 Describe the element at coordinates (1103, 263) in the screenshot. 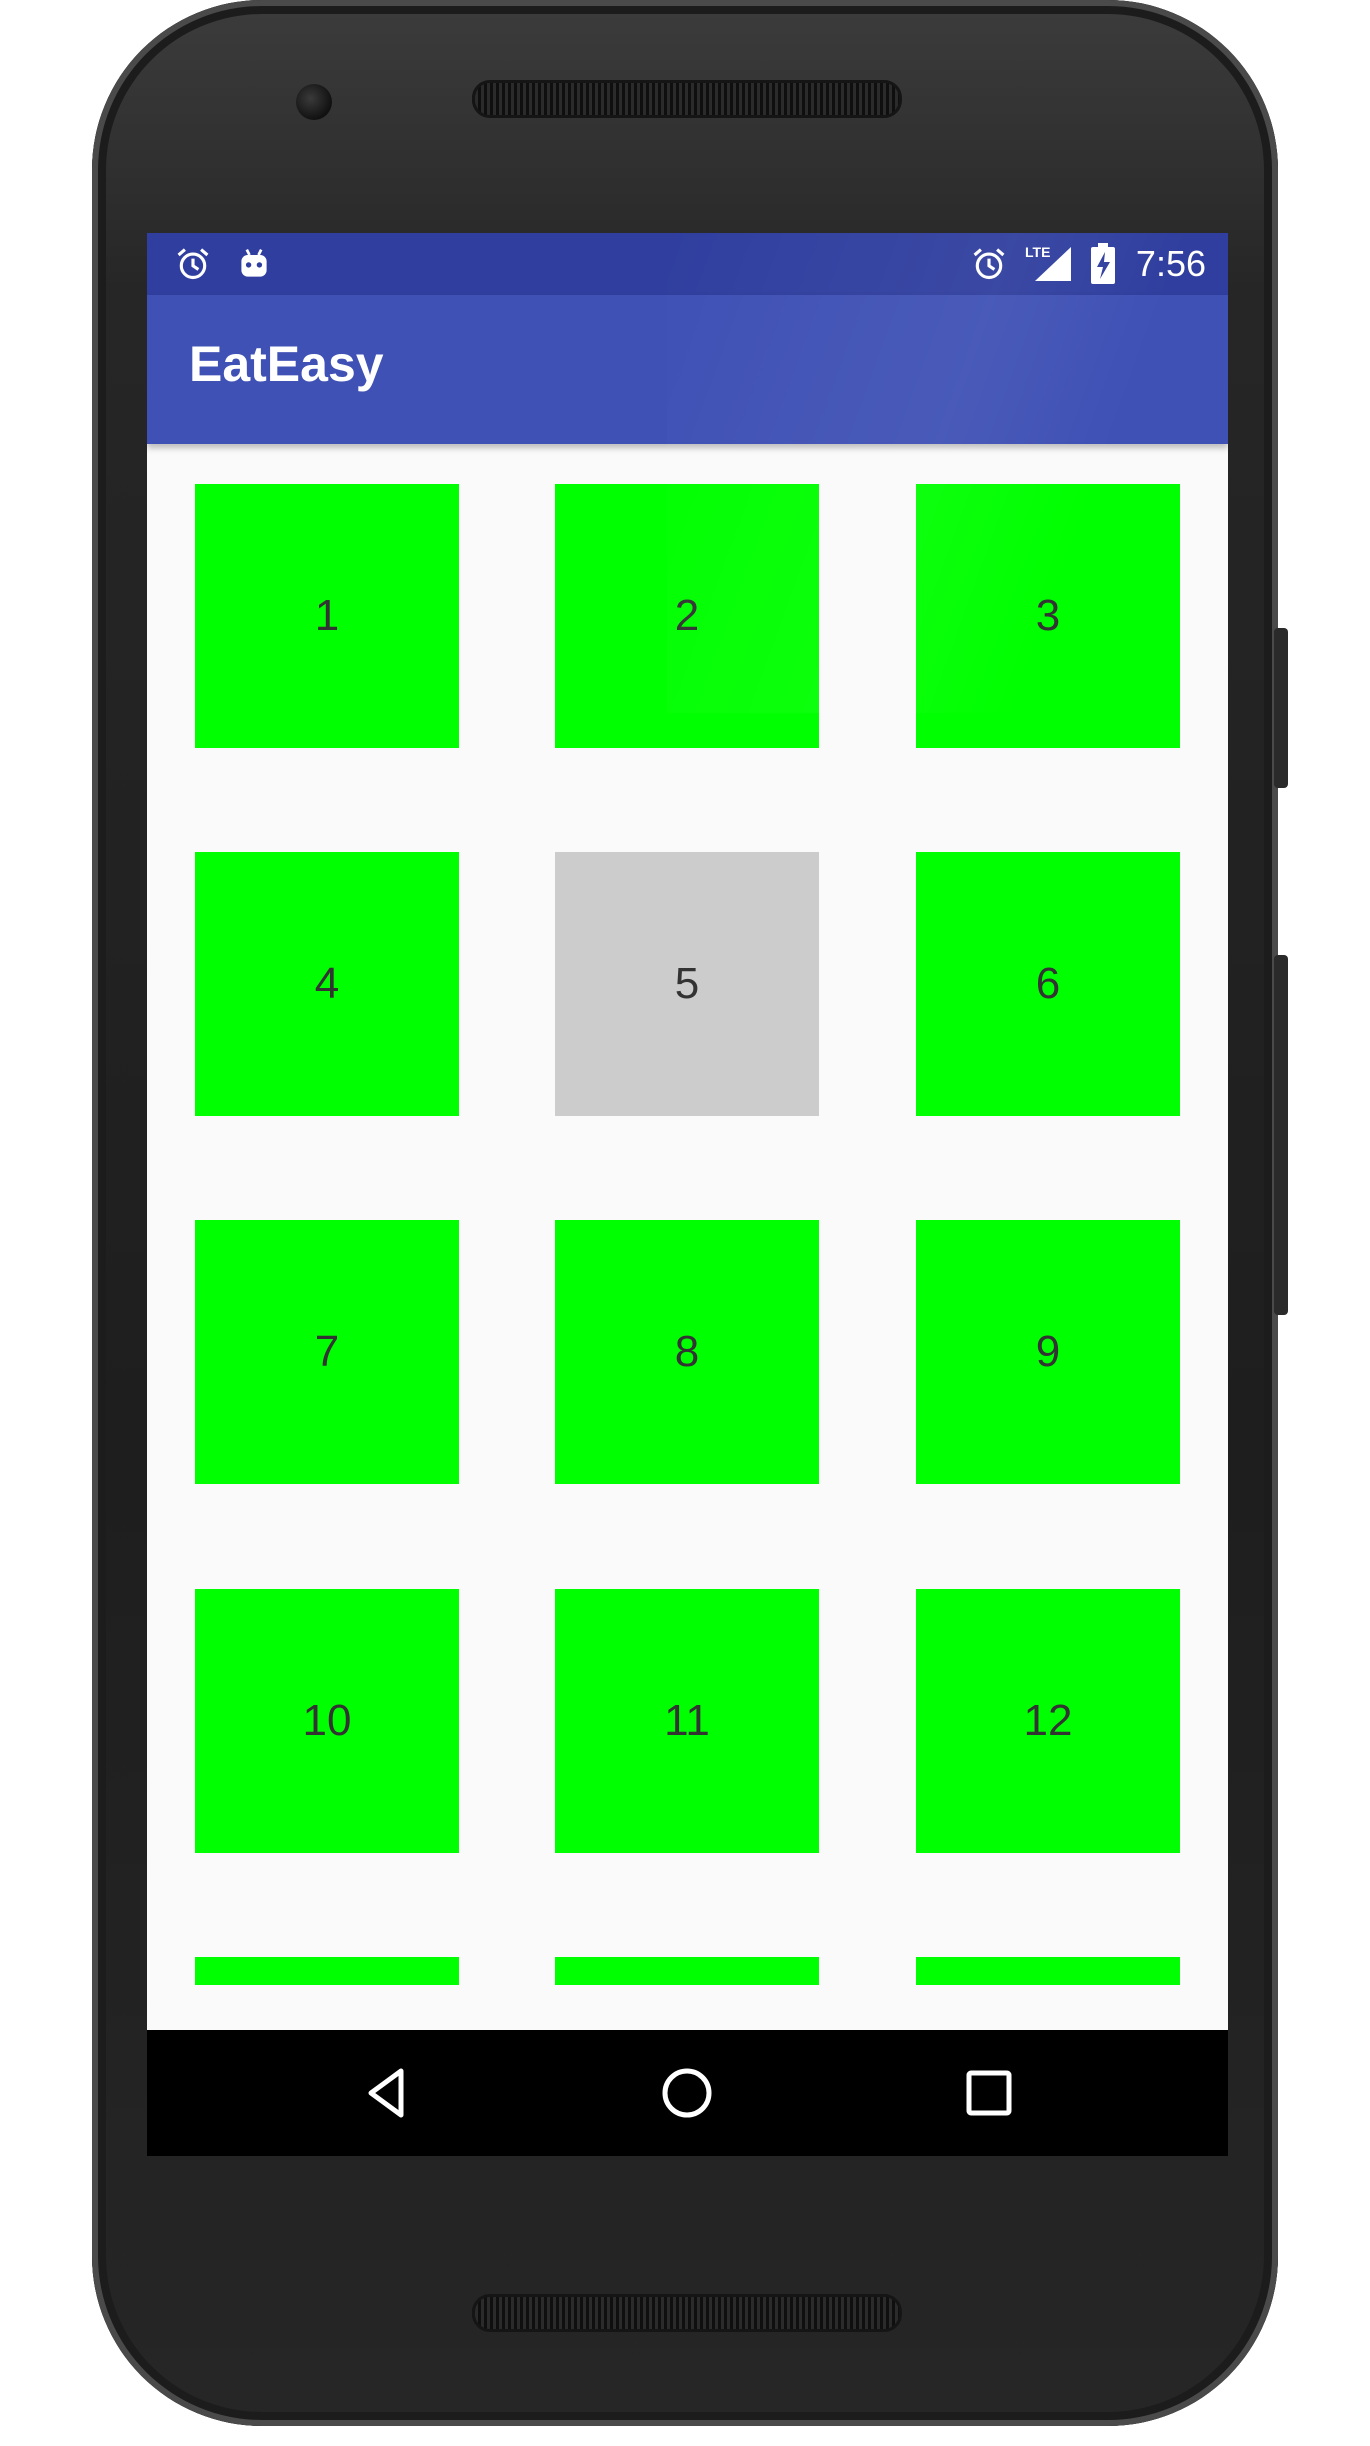

I see `battery-charging-icon` at that location.